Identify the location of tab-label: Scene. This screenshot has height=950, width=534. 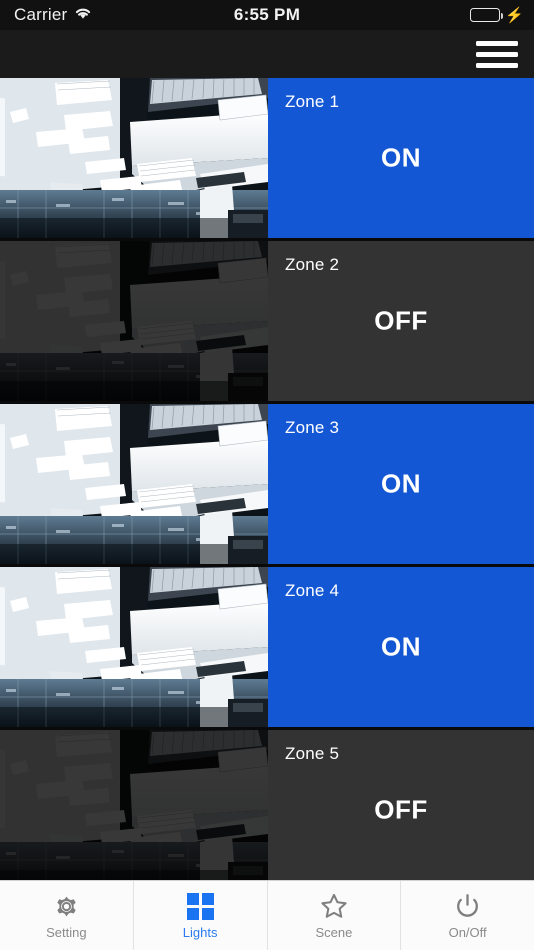
(334, 932).